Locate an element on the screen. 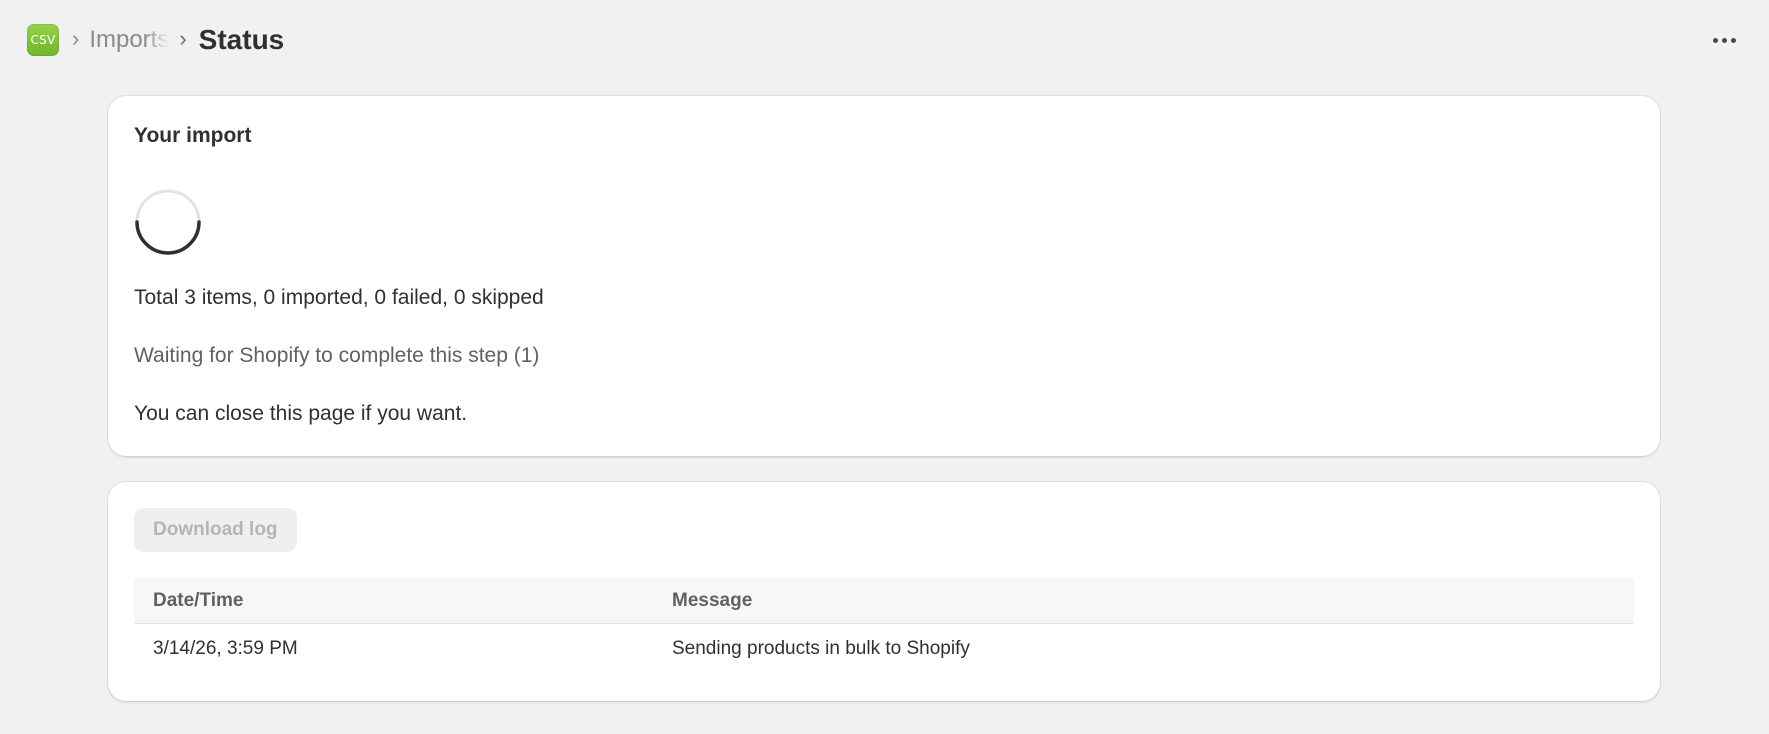  csv-app-icon: CSV is located at coordinates (43, 40).